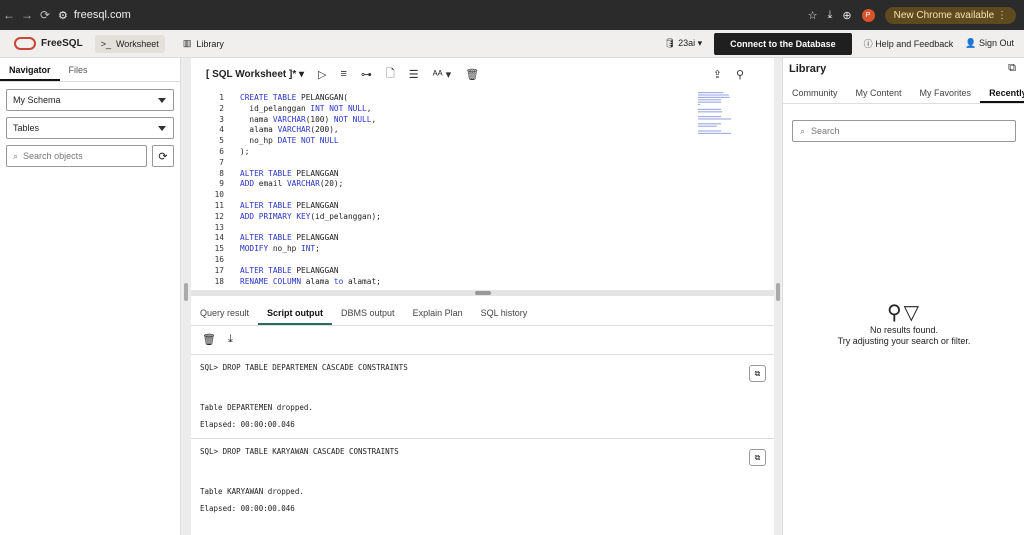 This screenshot has height=535, width=1024. I want to click on refresh-button: ⟳, so click(163, 156).